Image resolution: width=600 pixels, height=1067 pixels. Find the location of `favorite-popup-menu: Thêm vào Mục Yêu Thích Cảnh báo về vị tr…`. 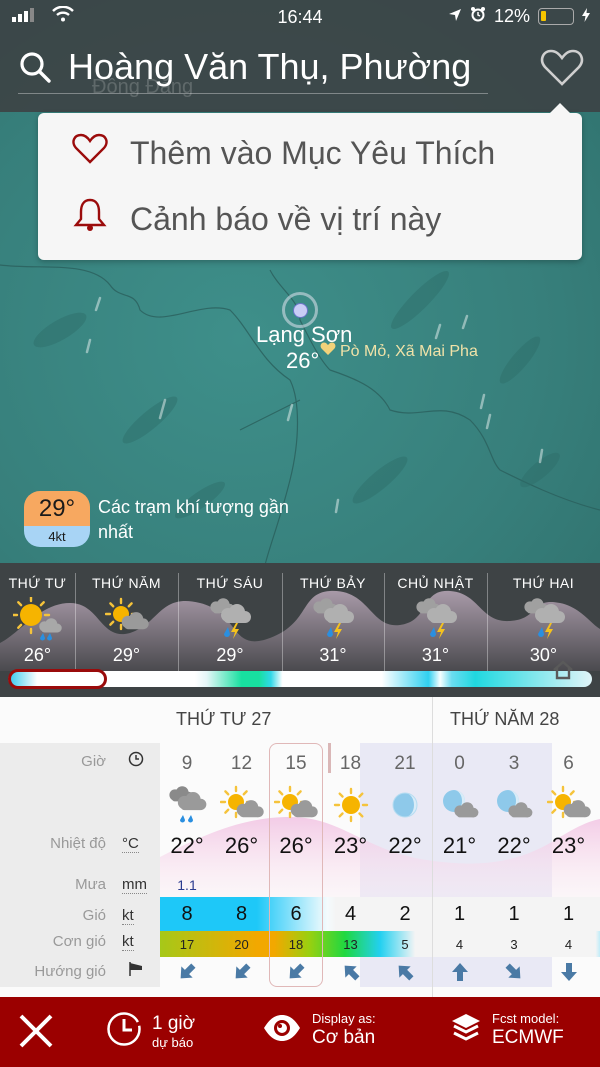

favorite-popup-menu: Thêm vào Mục Yêu Thích Cảnh báo về vị tr… is located at coordinates (310, 181).